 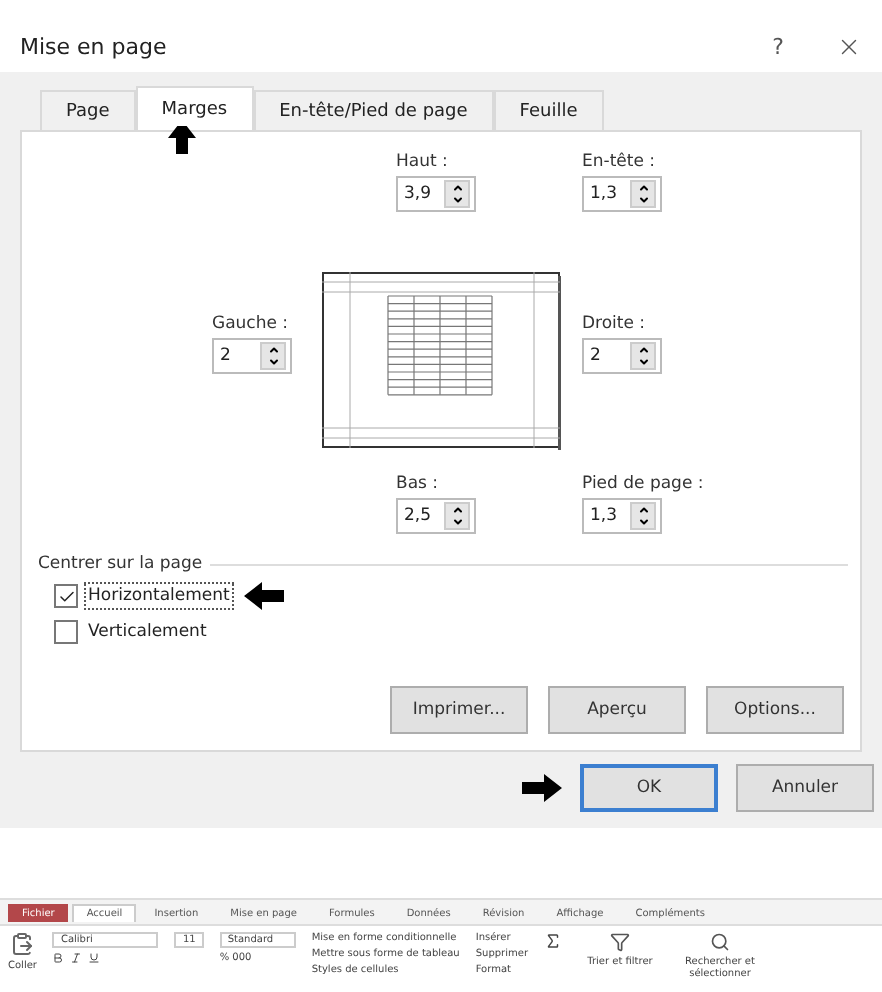 I want to click on footer-margin-spinner: 1,3, so click(x=622, y=516).